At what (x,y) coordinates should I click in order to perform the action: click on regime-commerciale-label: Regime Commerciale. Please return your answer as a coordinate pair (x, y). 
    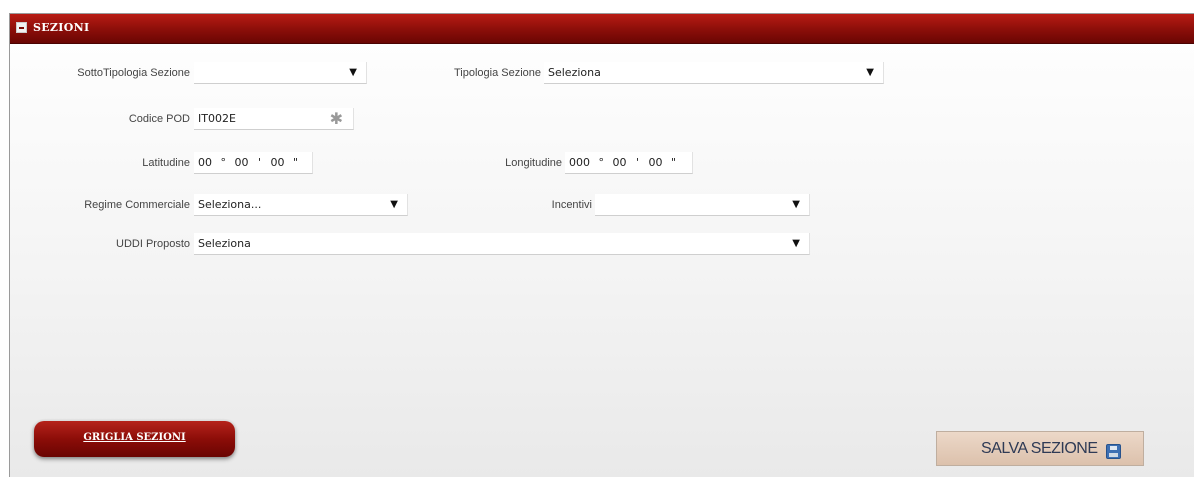
    Looking at the image, I should click on (137, 205).